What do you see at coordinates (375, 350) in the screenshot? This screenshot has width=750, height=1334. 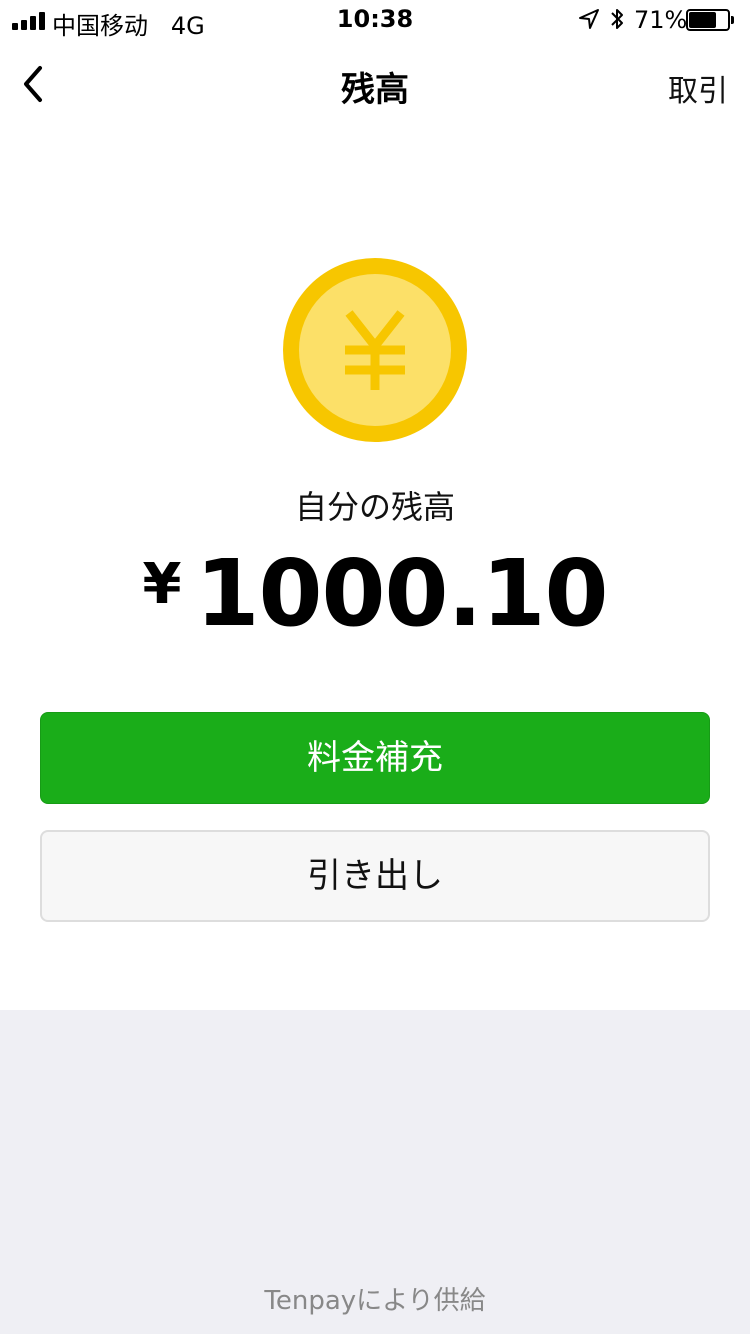 I see `yen-coin-icon` at bounding box center [375, 350].